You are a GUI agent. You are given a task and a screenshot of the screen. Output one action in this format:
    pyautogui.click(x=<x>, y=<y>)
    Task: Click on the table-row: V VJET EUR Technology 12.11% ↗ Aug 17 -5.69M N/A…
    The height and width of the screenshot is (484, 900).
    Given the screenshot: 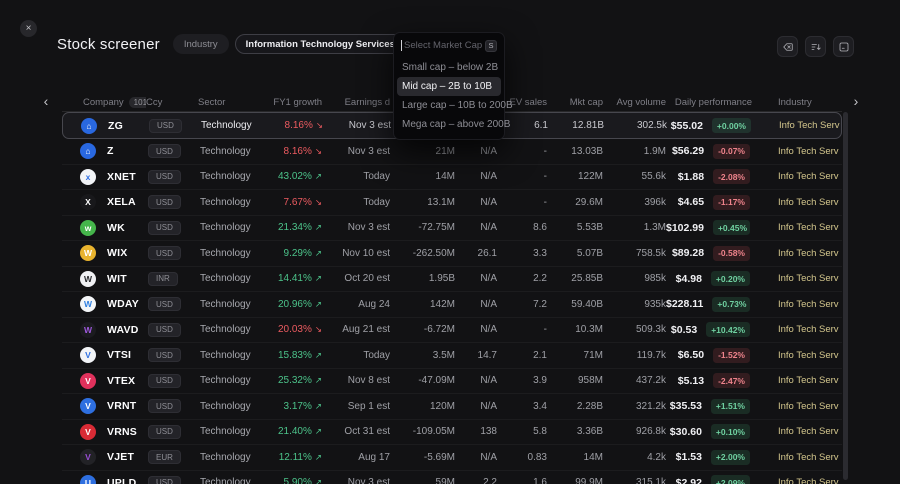 What is the action you would take?
    pyautogui.click(x=452, y=458)
    